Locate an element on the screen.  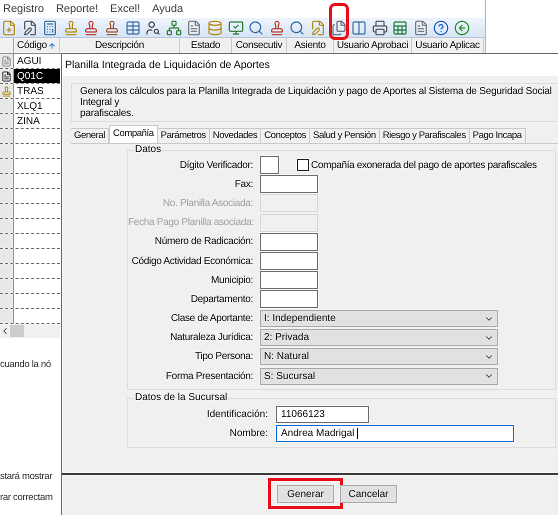
field-label: Identificación: is located at coordinates (237, 415).